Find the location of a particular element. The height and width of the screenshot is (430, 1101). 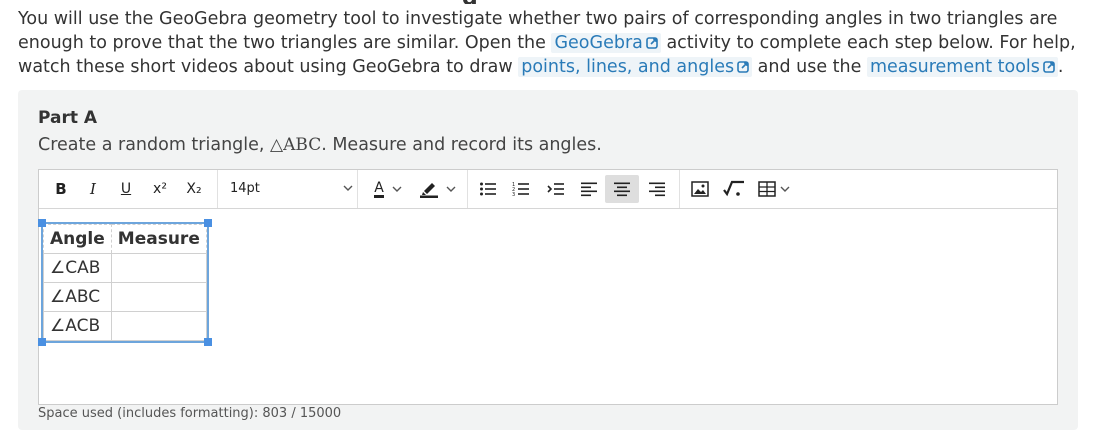

table-row: ∠ABC is located at coordinates (125, 297).